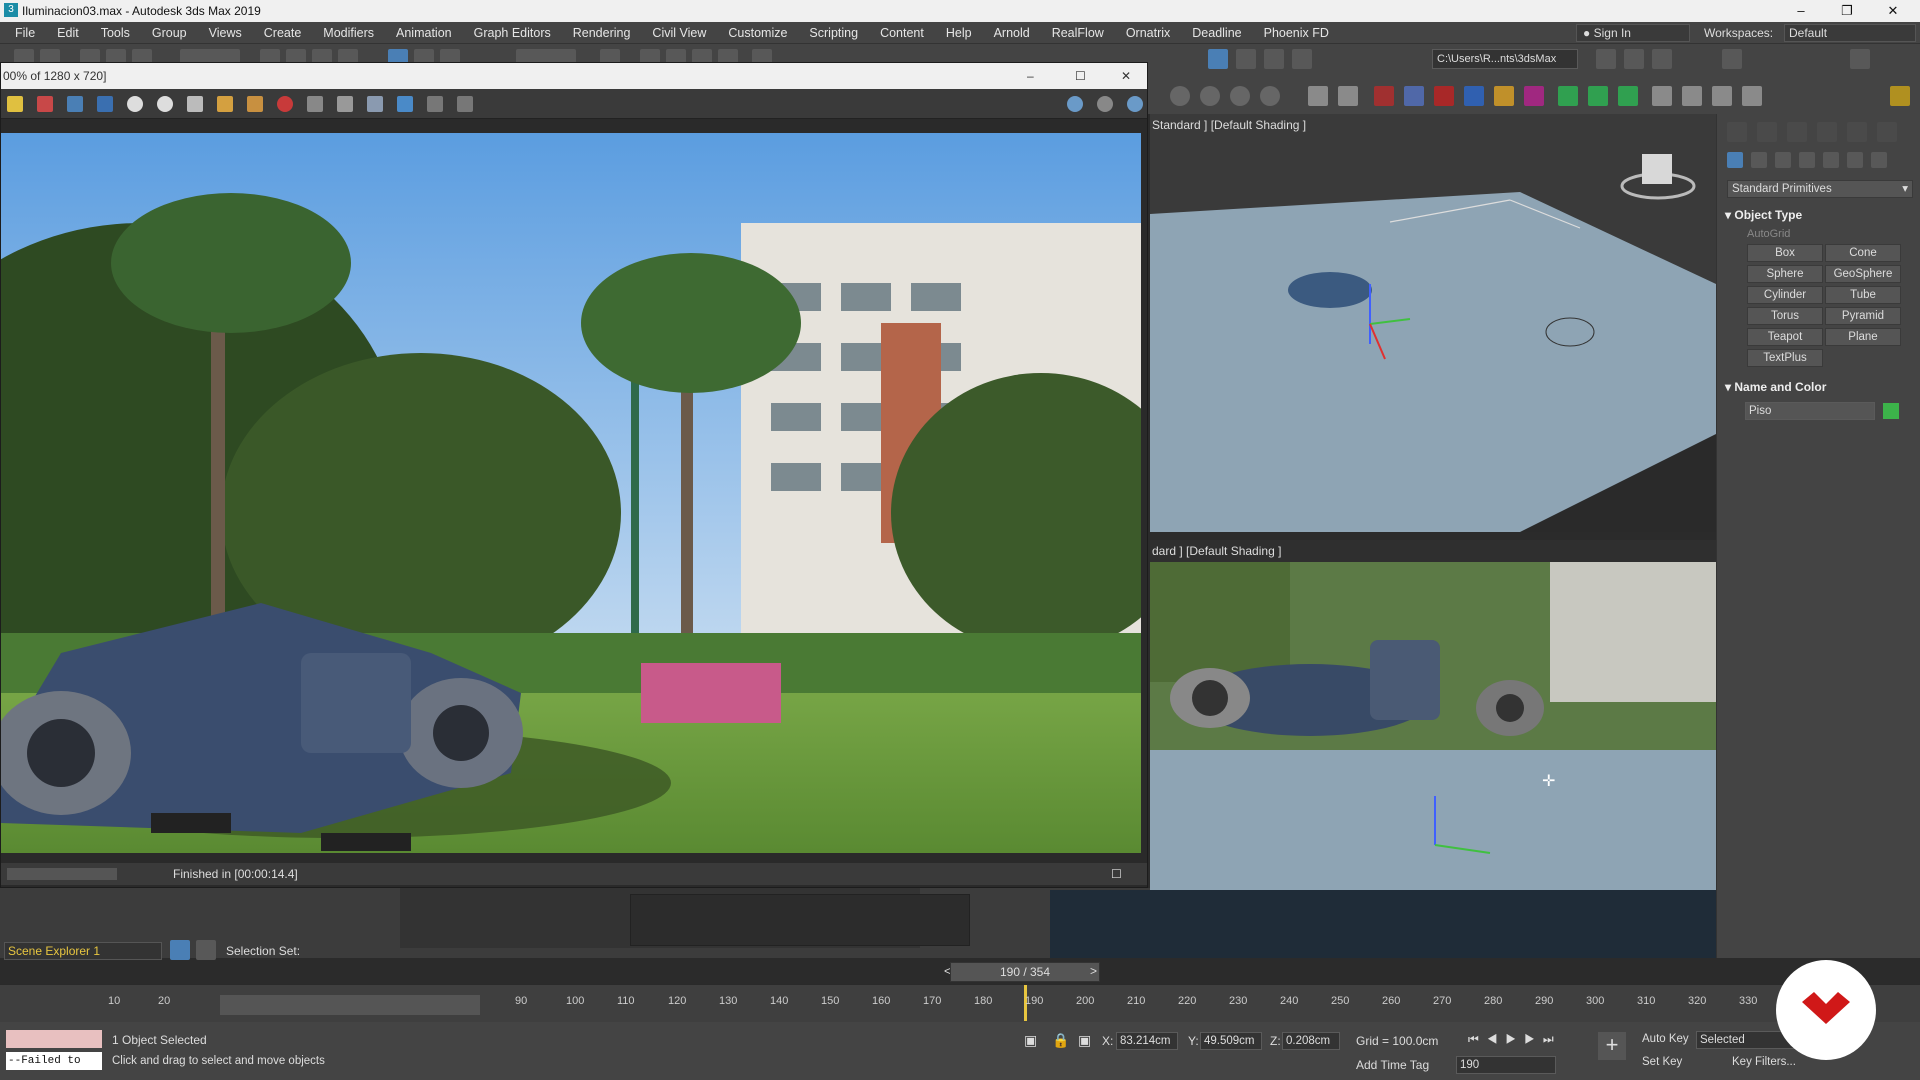  What do you see at coordinates (375, 104) in the screenshot?
I see `lens-effects-icon` at bounding box center [375, 104].